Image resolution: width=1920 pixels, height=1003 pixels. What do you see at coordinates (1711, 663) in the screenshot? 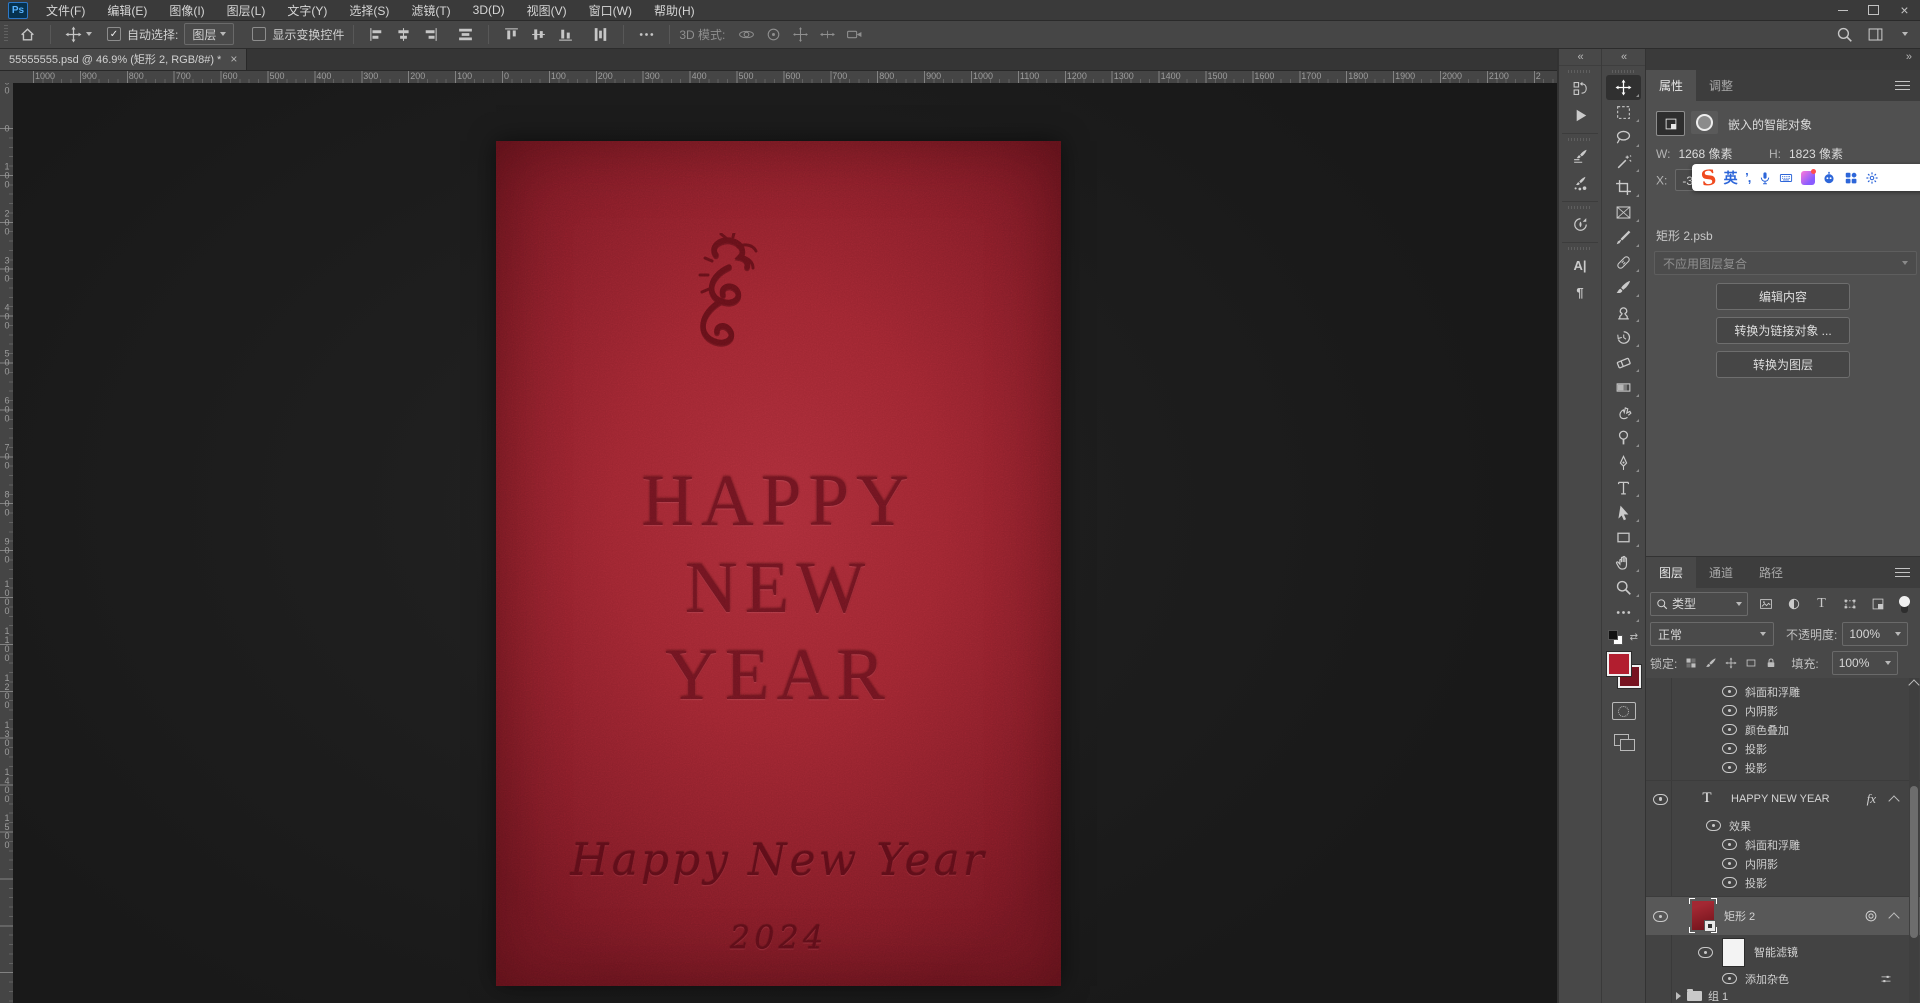
I see `lock-pixels-button` at bounding box center [1711, 663].